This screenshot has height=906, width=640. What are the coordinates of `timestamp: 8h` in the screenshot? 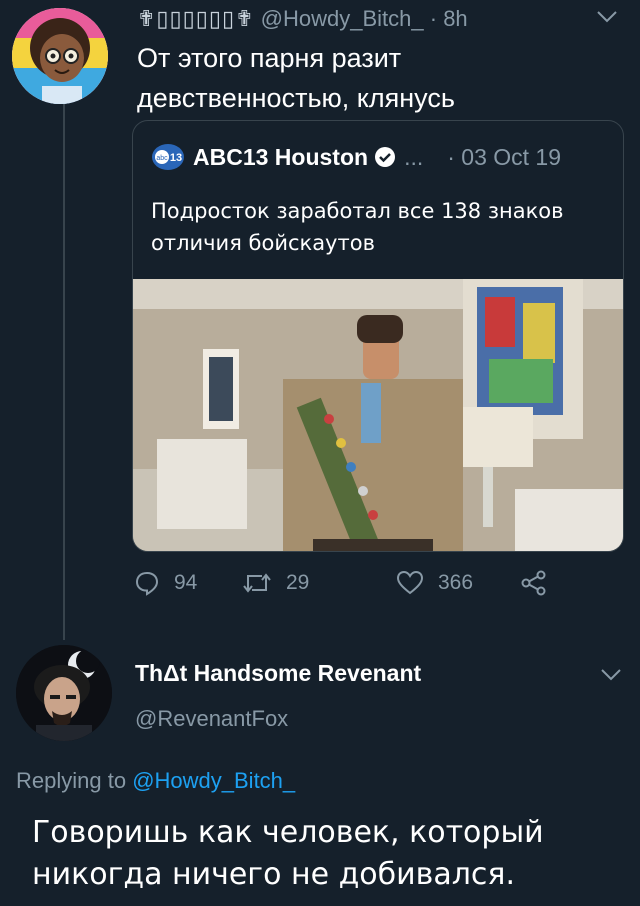 It's located at (455, 18).